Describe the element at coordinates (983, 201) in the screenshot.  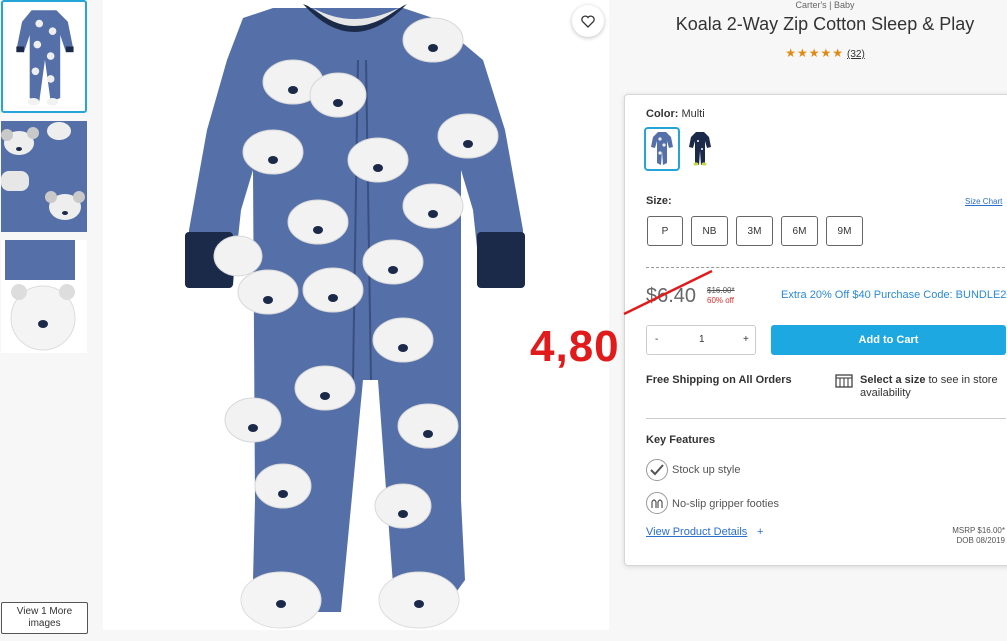
I see `size-chart-link: Size Chart` at that location.